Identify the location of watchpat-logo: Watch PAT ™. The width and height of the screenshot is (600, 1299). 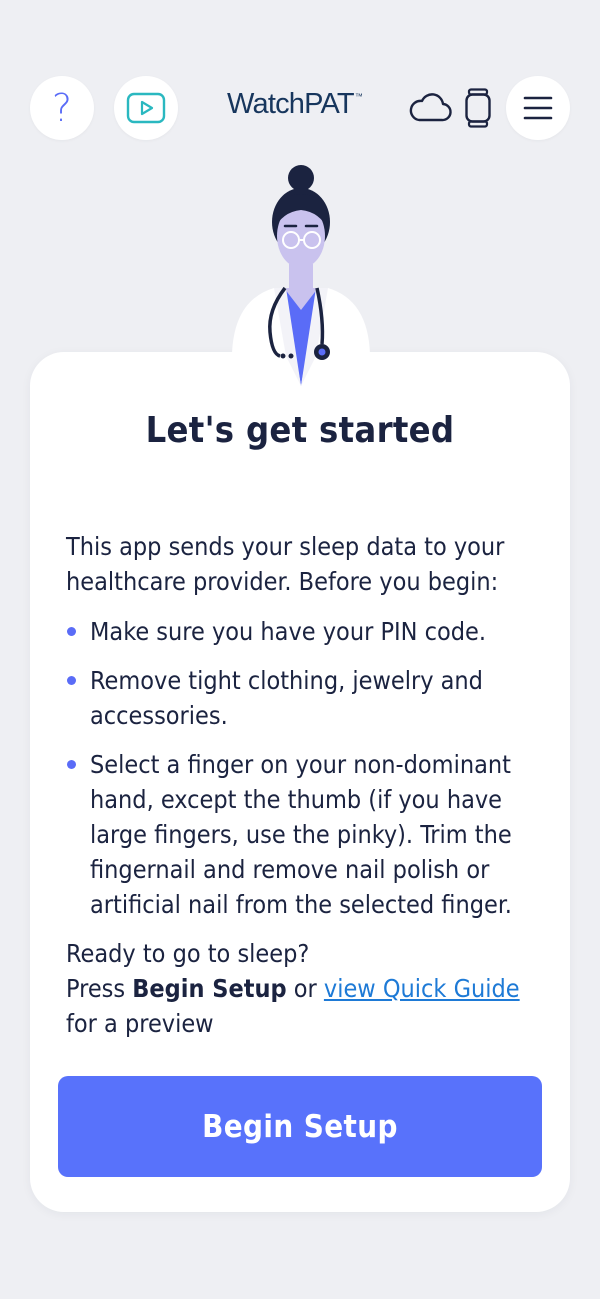
(295, 104).